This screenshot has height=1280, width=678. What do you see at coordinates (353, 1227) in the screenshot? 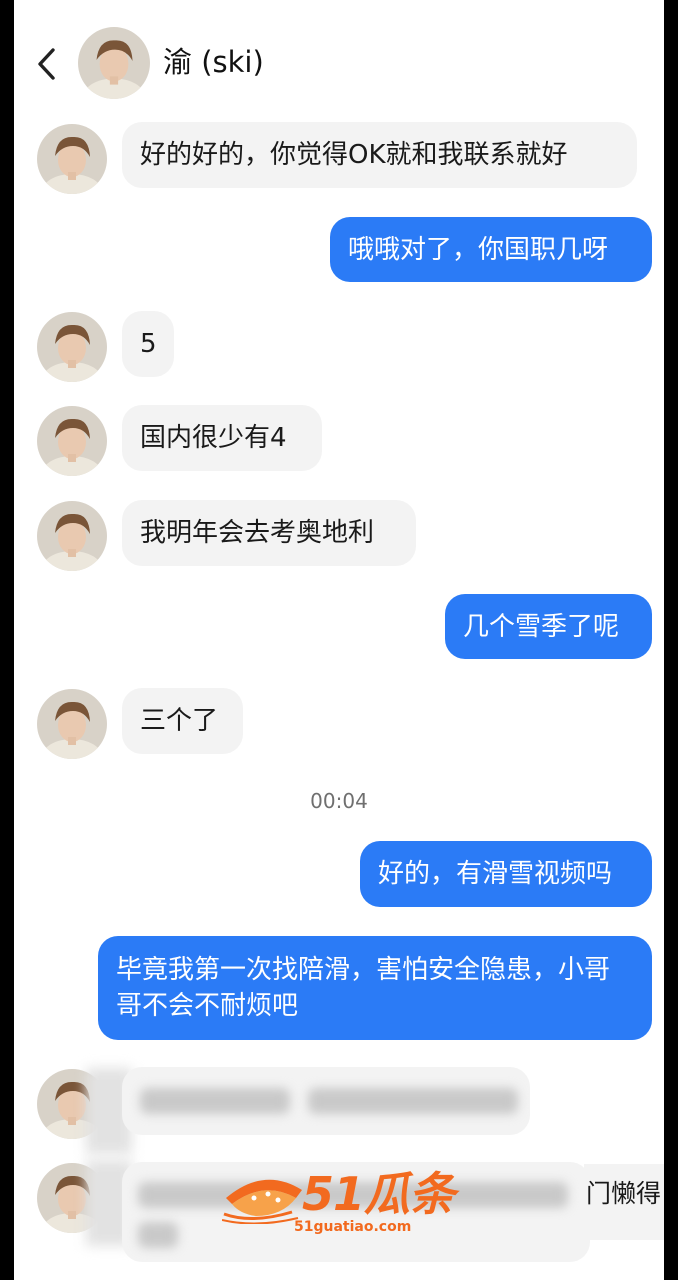
I see `watermark-domain: 51guatiao.com` at bounding box center [353, 1227].